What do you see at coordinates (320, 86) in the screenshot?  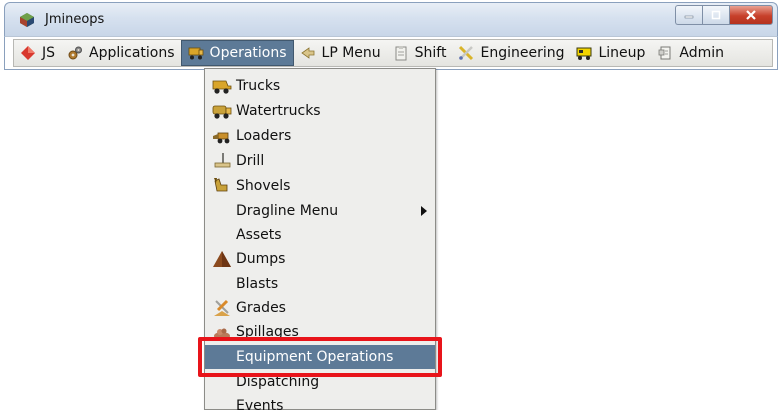 I see `menu-item-trucks: Trucks` at bounding box center [320, 86].